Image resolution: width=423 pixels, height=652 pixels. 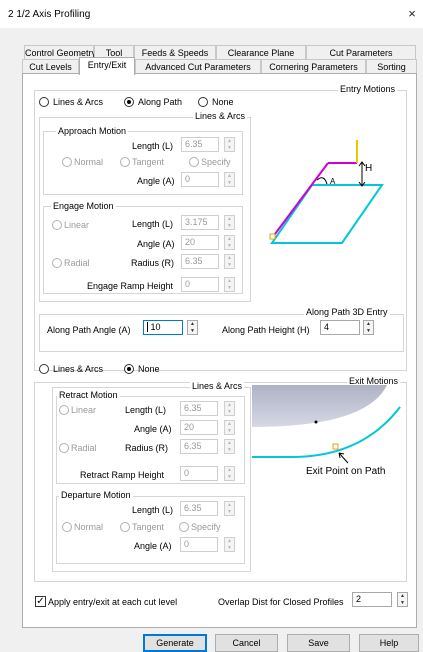 What do you see at coordinates (84, 410) in the screenshot?
I see `retract-linear-label: Linear` at bounding box center [84, 410].